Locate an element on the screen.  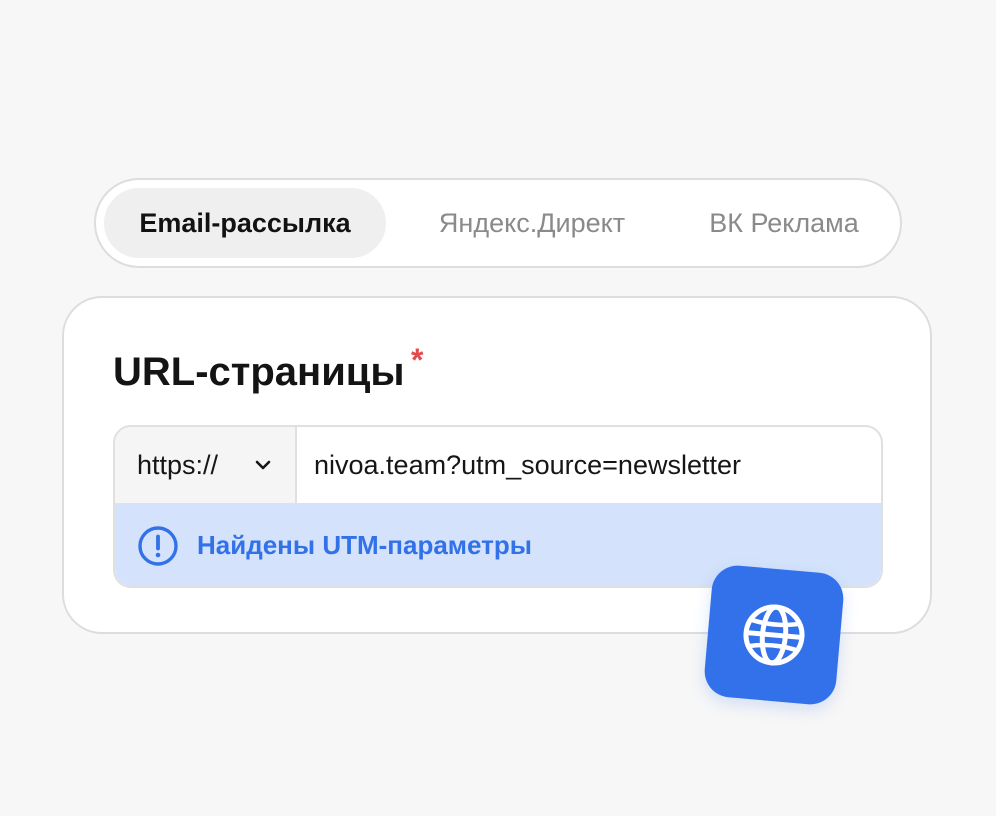
channel-tabs: Email-рассылка Яндекс.Директ ВК Реклама is located at coordinates (498, 223).